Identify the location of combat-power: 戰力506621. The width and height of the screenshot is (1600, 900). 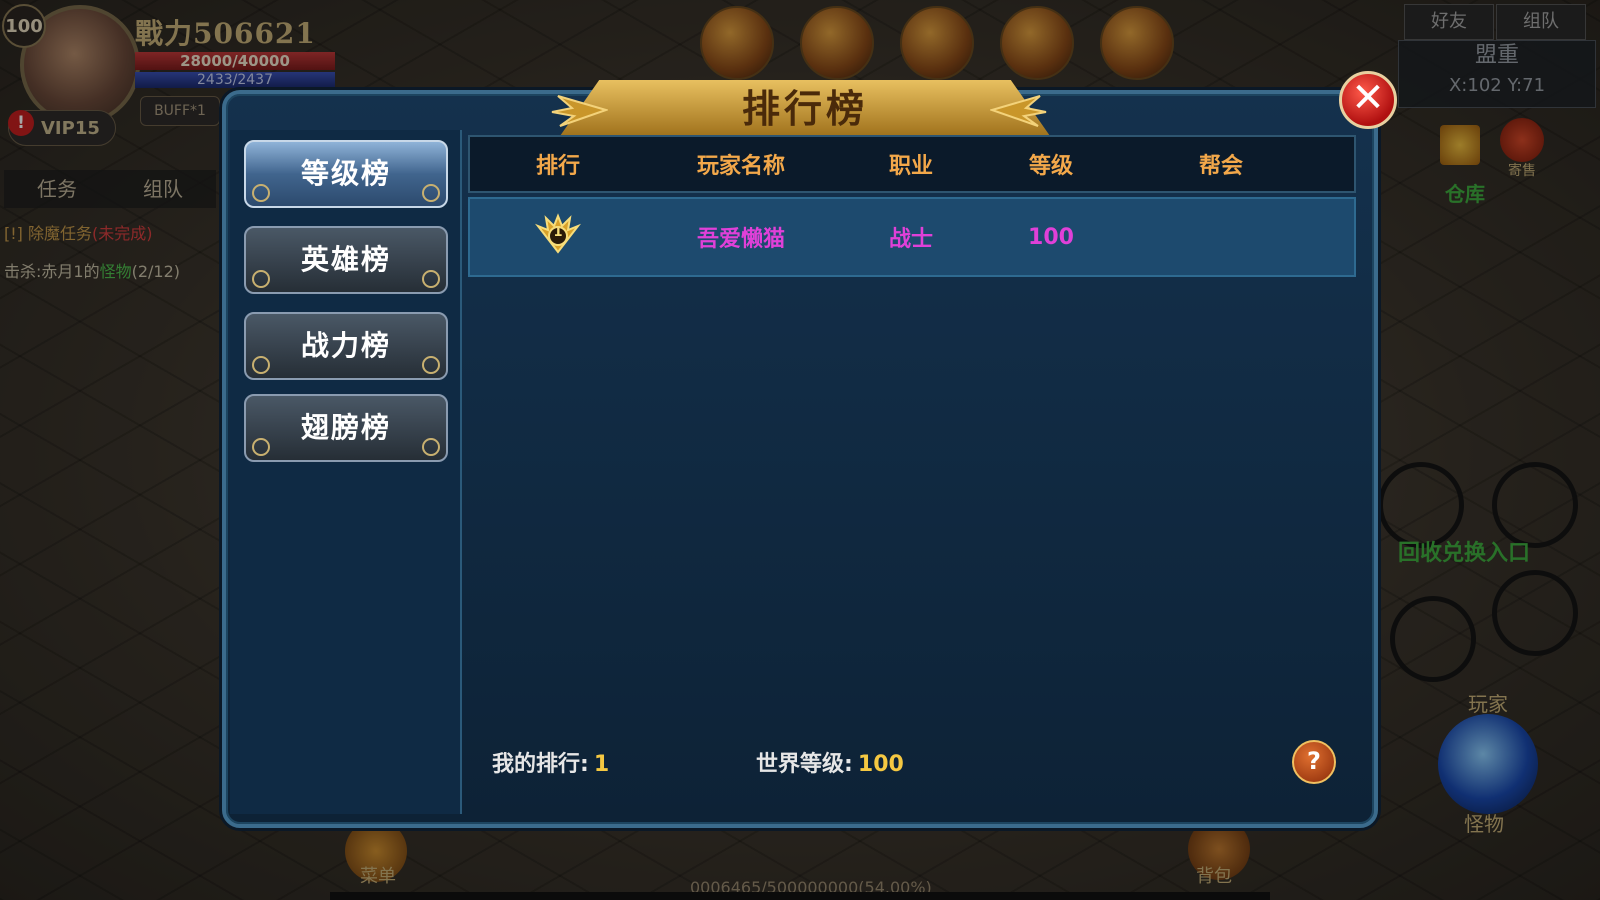
(225, 33).